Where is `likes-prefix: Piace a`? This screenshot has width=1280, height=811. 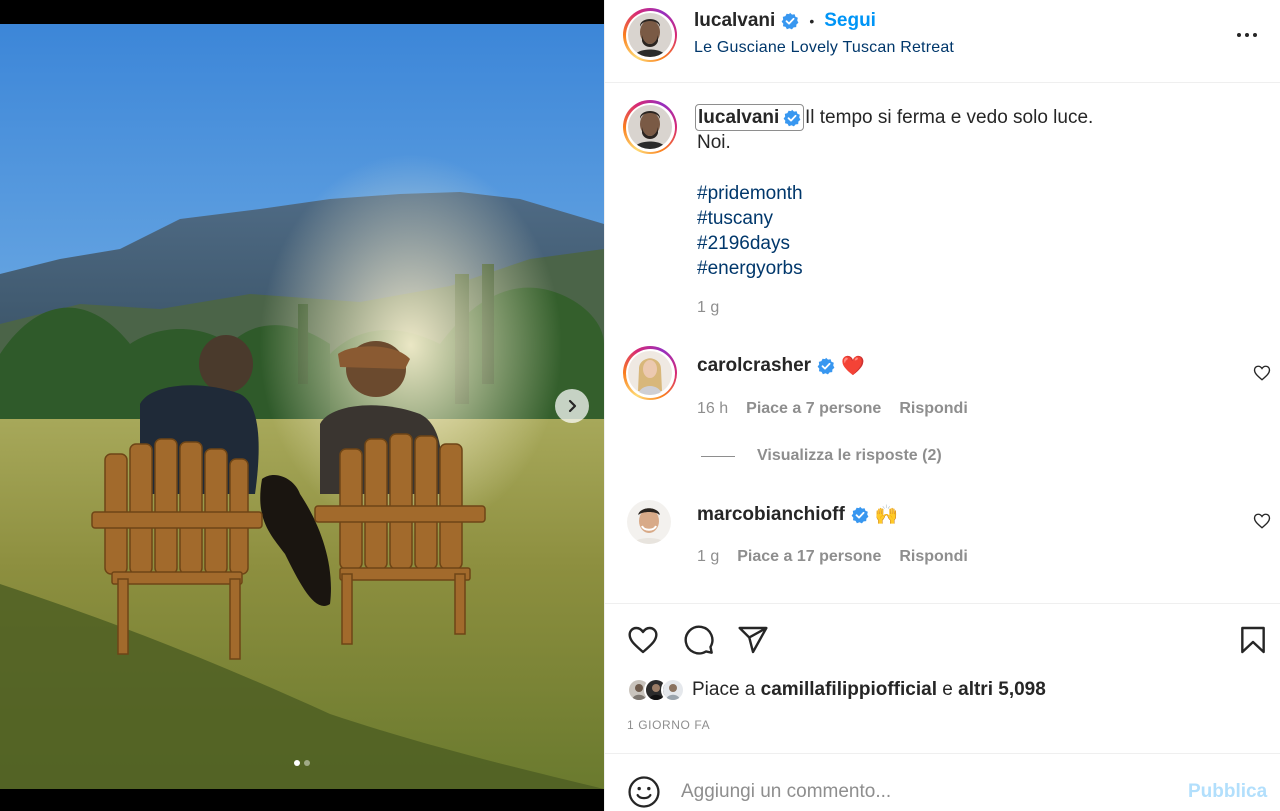 likes-prefix: Piace a is located at coordinates (724, 689).